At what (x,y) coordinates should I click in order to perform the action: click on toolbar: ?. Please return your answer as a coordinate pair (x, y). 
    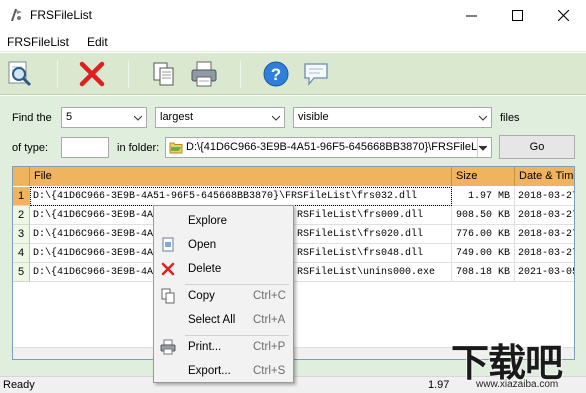
    Looking at the image, I should click on (293, 74).